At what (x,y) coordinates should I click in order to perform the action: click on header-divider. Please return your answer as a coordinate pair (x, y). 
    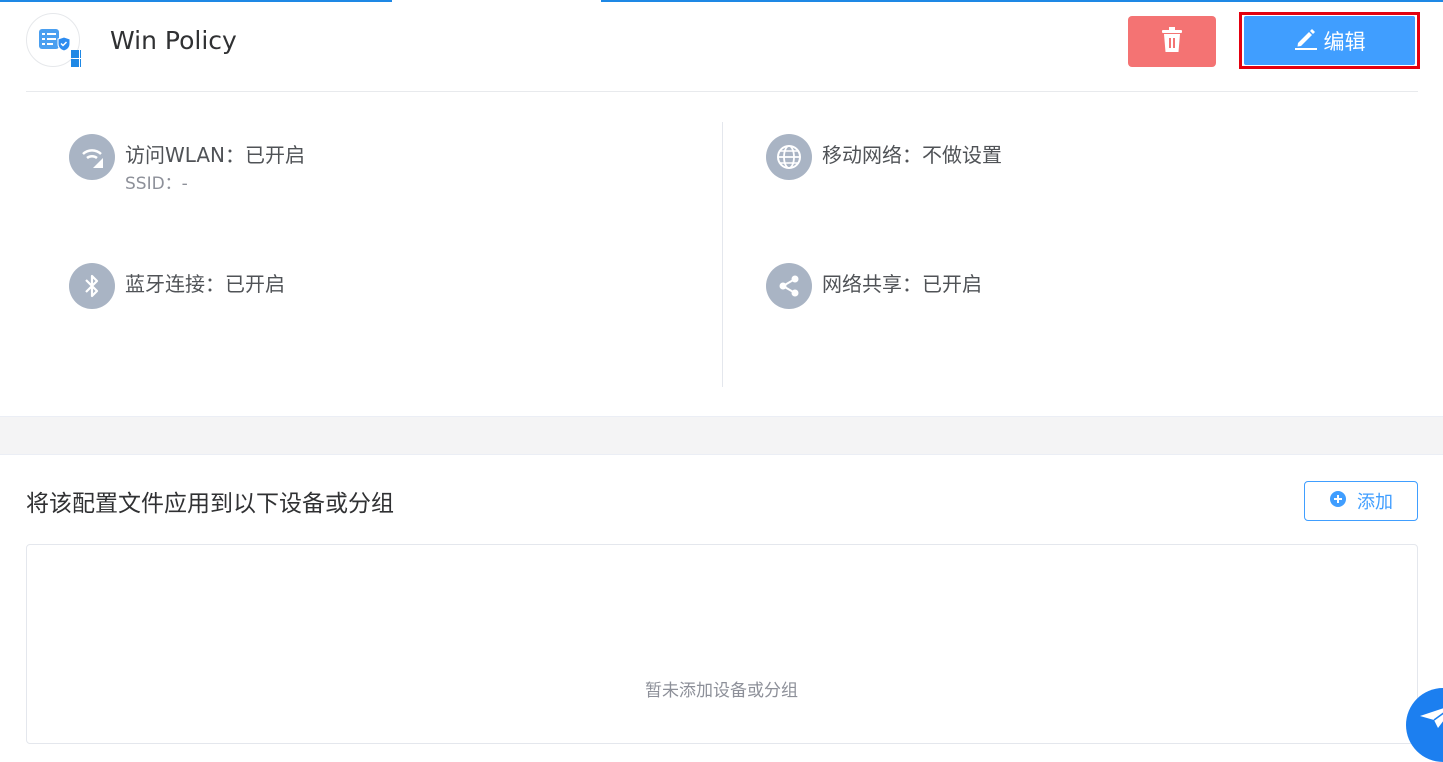
    Looking at the image, I should click on (722, 91).